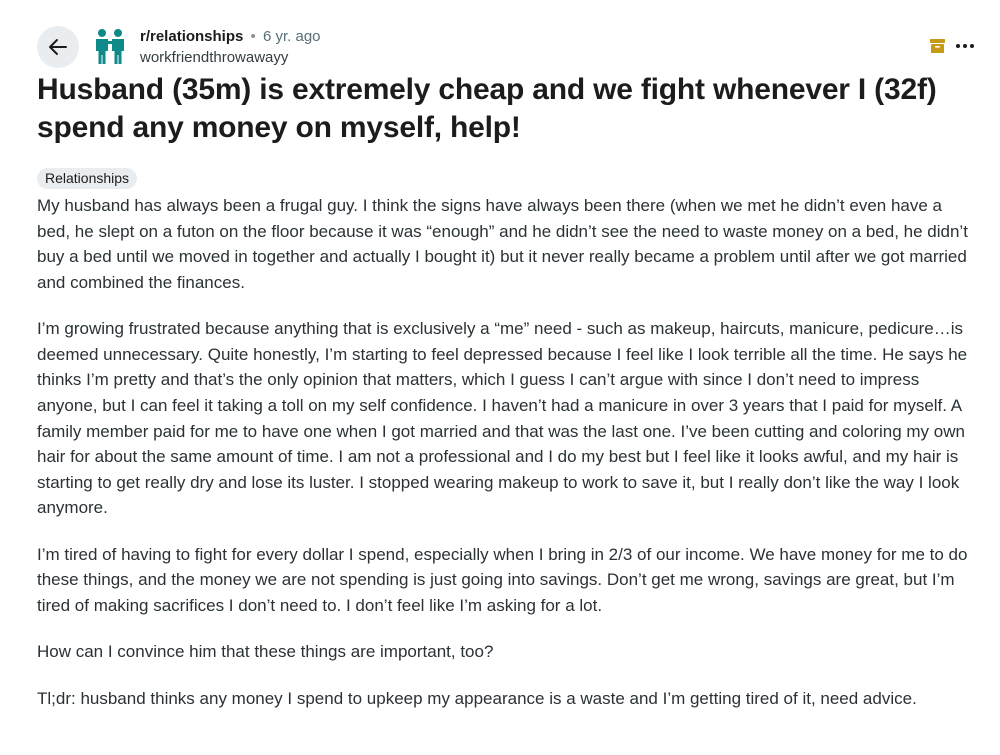 This screenshot has width=1000, height=755. I want to click on back-button, so click(58, 47).